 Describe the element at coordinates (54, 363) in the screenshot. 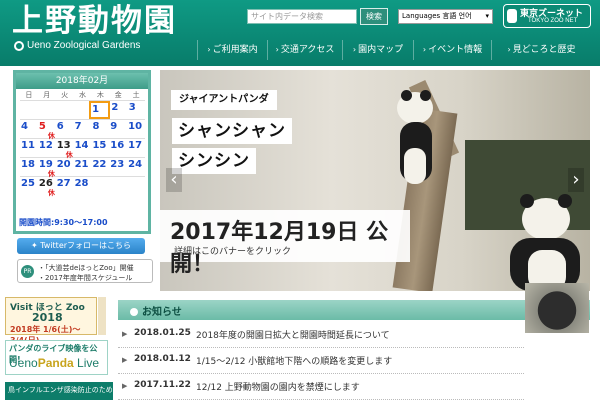

I see `panda-live-logo: UenoPanda Live` at that location.